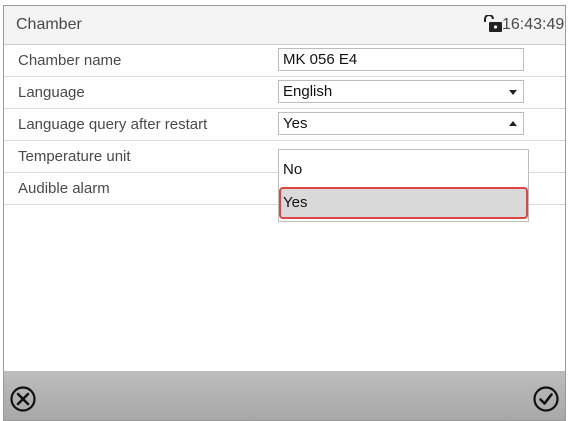 The height and width of the screenshot is (421, 568). What do you see at coordinates (513, 92) in the screenshot?
I see `chevron-down-icon` at bounding box center [513, 92].